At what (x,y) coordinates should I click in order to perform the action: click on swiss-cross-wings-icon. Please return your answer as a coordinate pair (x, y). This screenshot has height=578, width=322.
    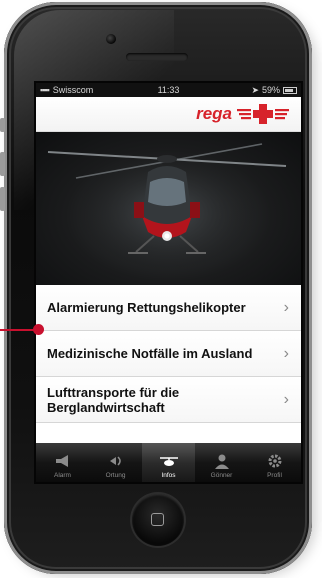
    Looking at the image, I should click on (263, 114).